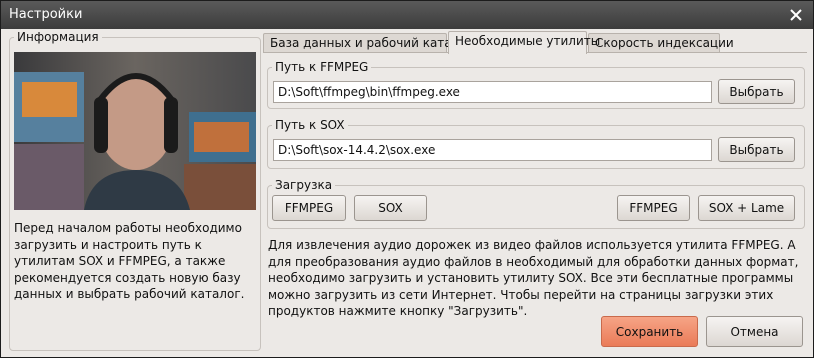 This screenshot has height=358, width=814. What do you see at coordinates (796, 15) in the screenshot?
I see `close-icon` at bounding box center [796, 15].